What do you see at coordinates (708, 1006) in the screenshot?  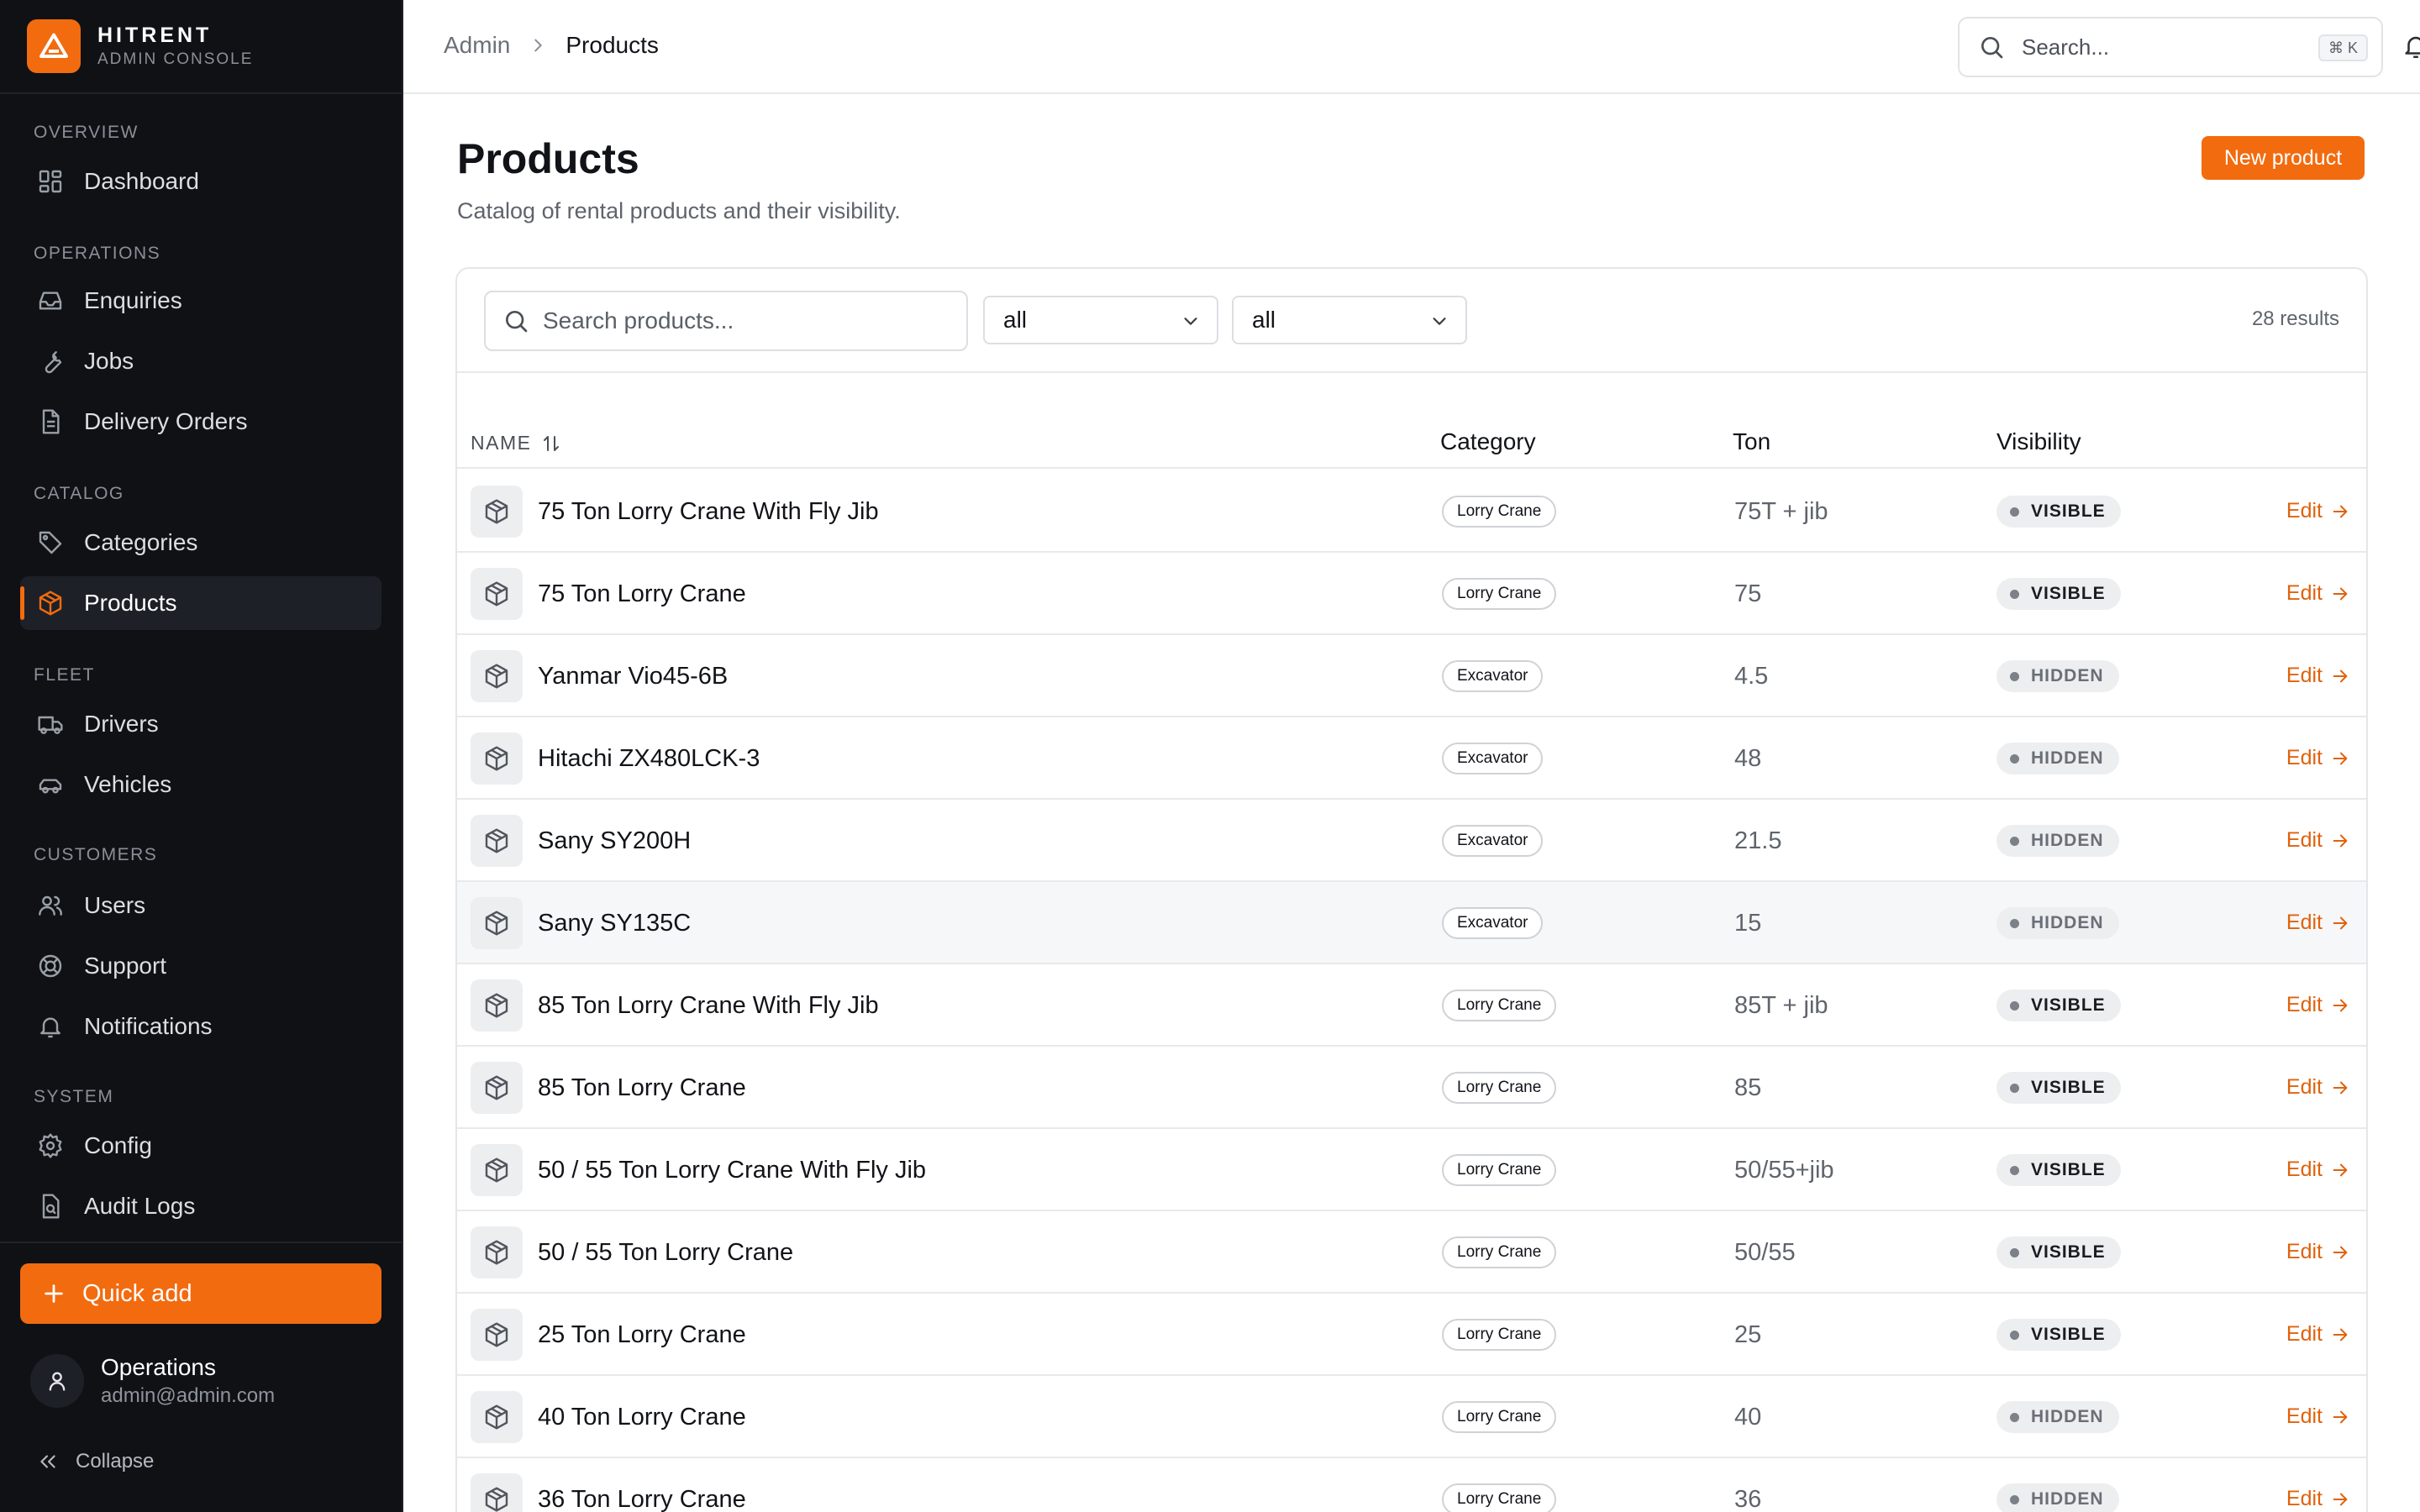 I see `product-name: 85 Ton Lorry Crane With Fly Jib` at bounding box center [708, 1006].